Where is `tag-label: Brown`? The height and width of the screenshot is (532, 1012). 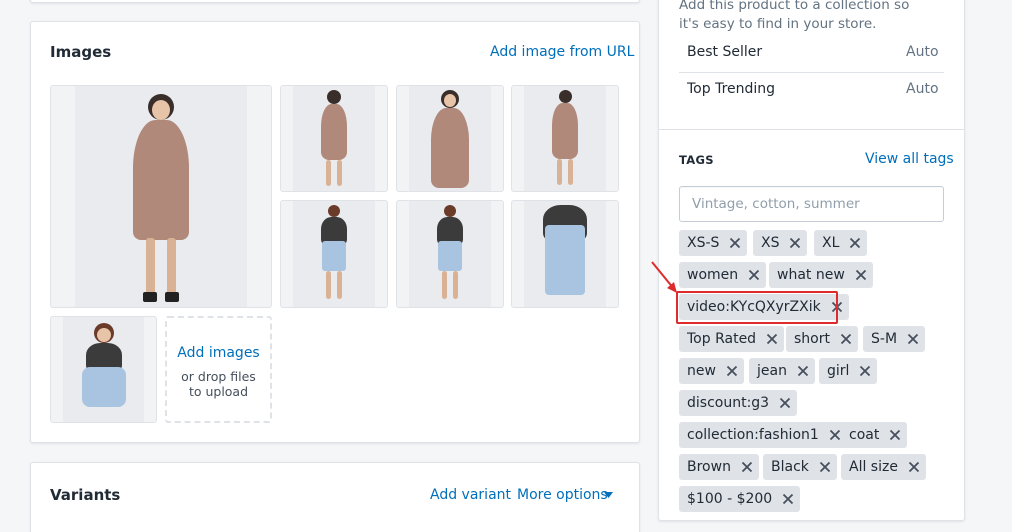
tag-label: Brown is located at coordinates (709, 467).